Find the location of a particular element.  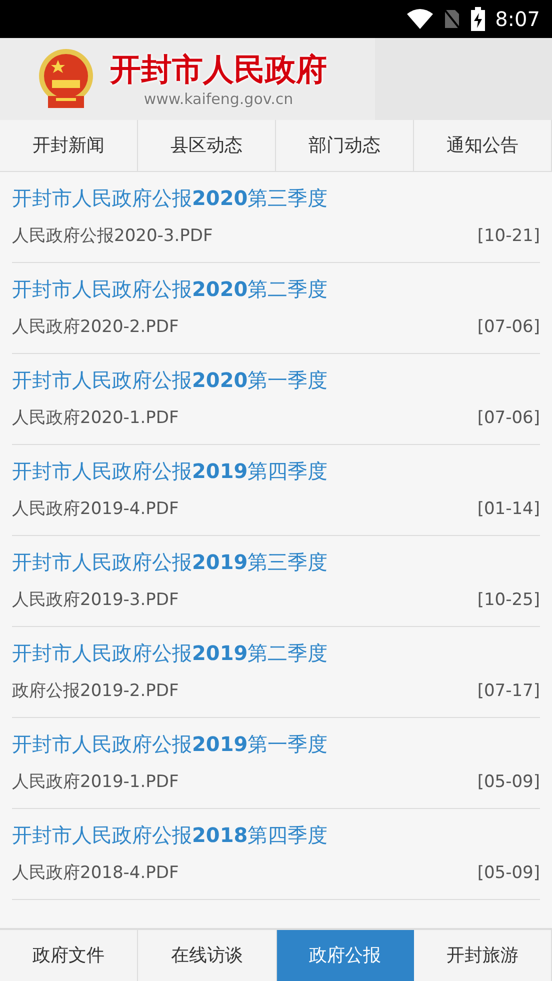

publish-date: [10-21] is located at coordinates (508, 236).